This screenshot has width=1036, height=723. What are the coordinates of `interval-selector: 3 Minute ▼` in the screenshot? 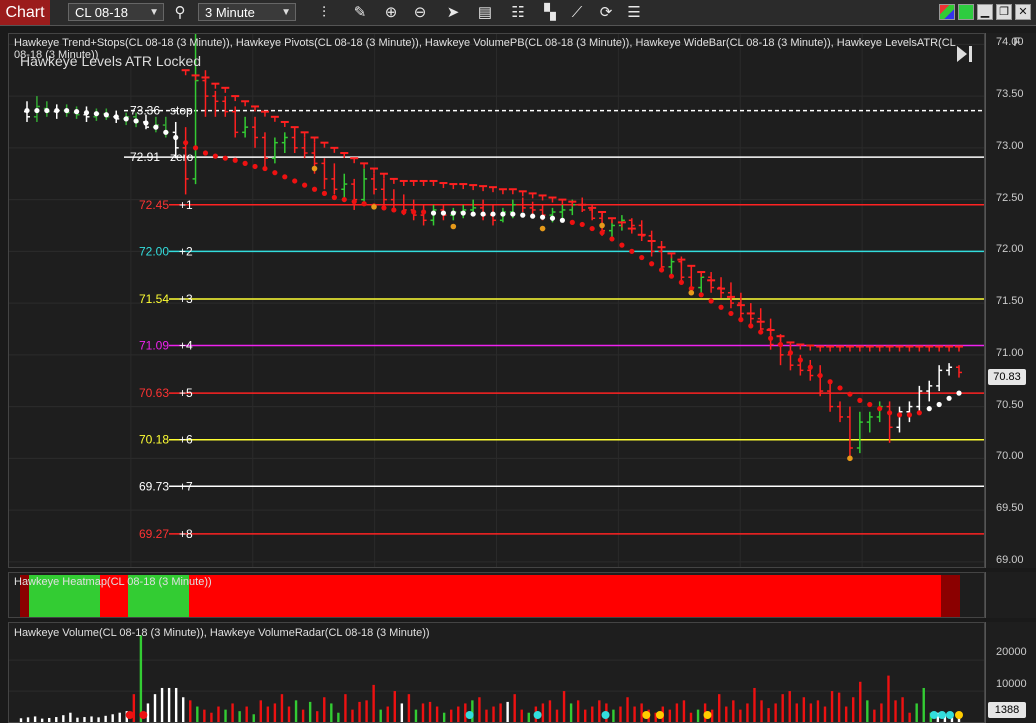 It's located at (247, 12).